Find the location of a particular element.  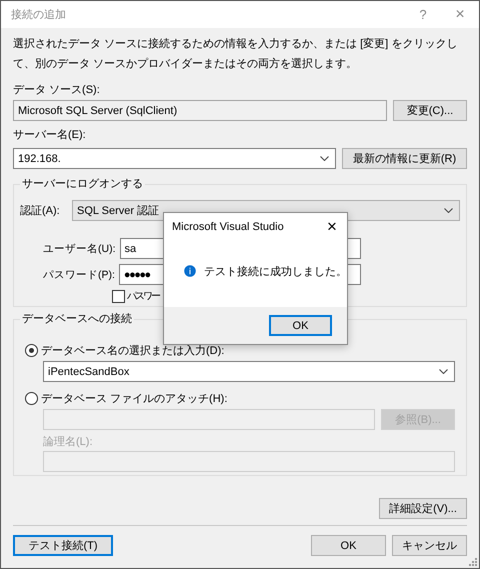

dialog-title: Microsoft Visual Studio is located at coordinates (228, 227).